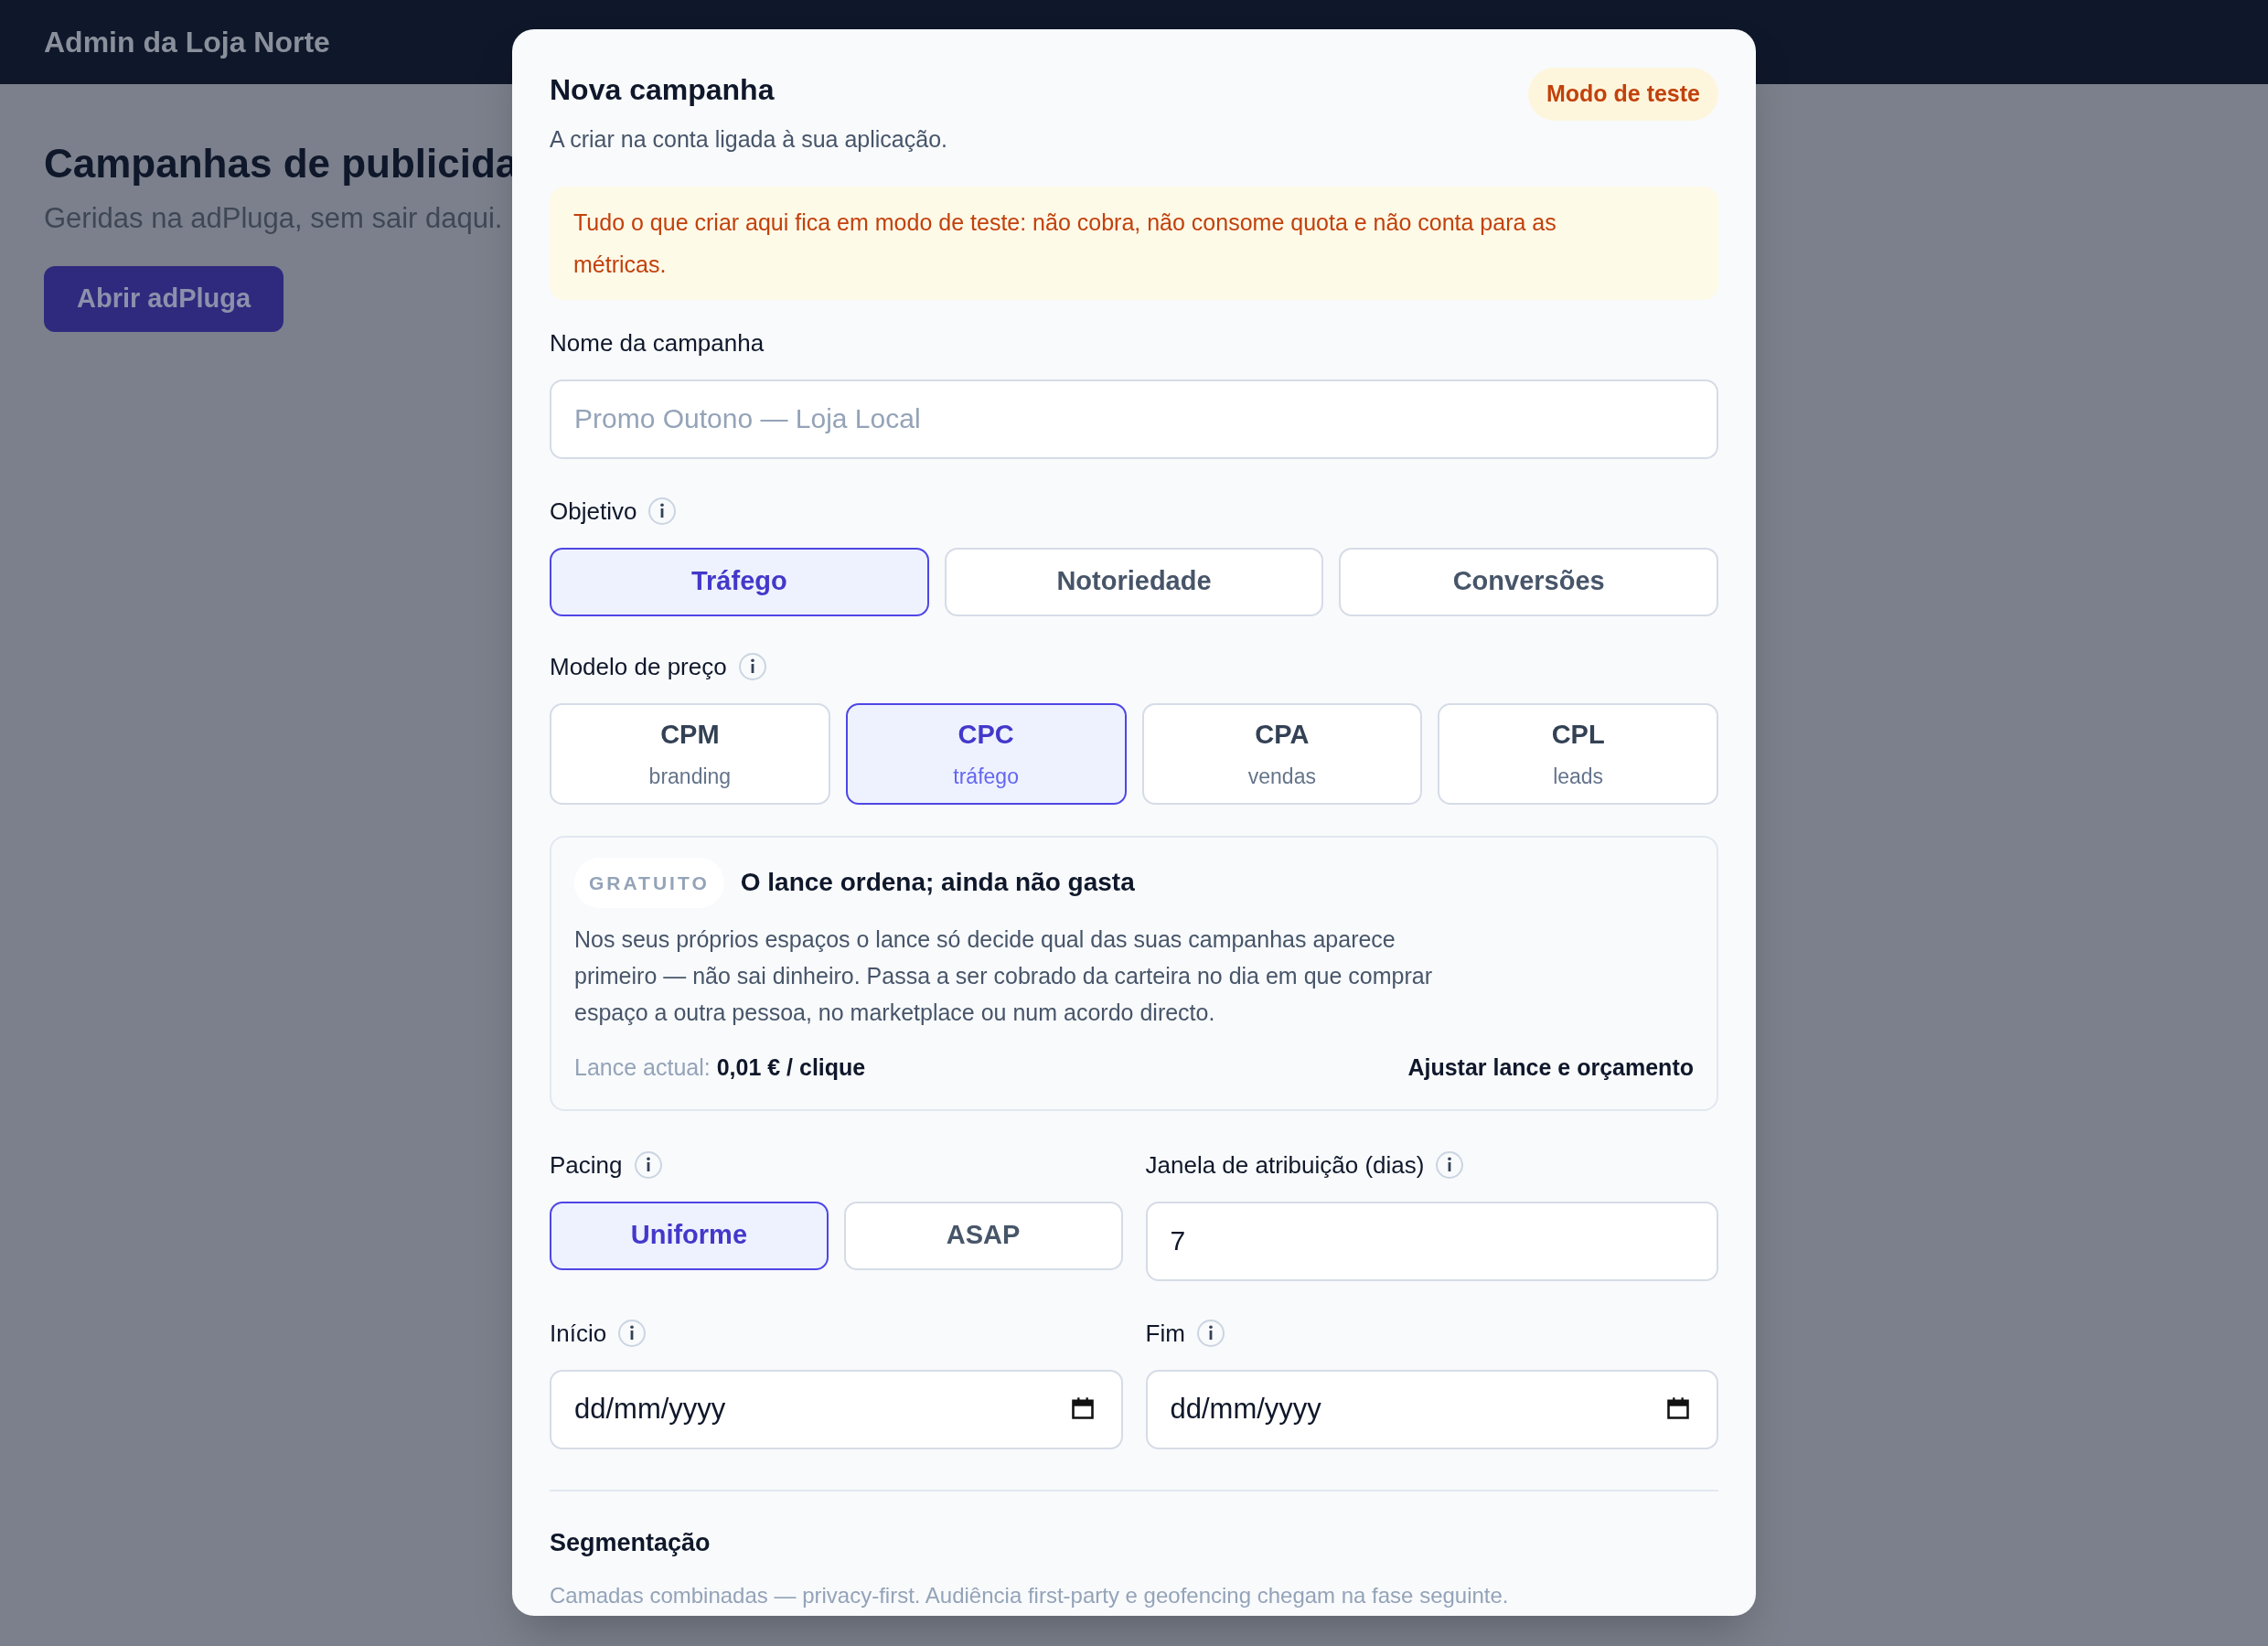  I want to click on field-label: Fim, so click(1165, 1333).